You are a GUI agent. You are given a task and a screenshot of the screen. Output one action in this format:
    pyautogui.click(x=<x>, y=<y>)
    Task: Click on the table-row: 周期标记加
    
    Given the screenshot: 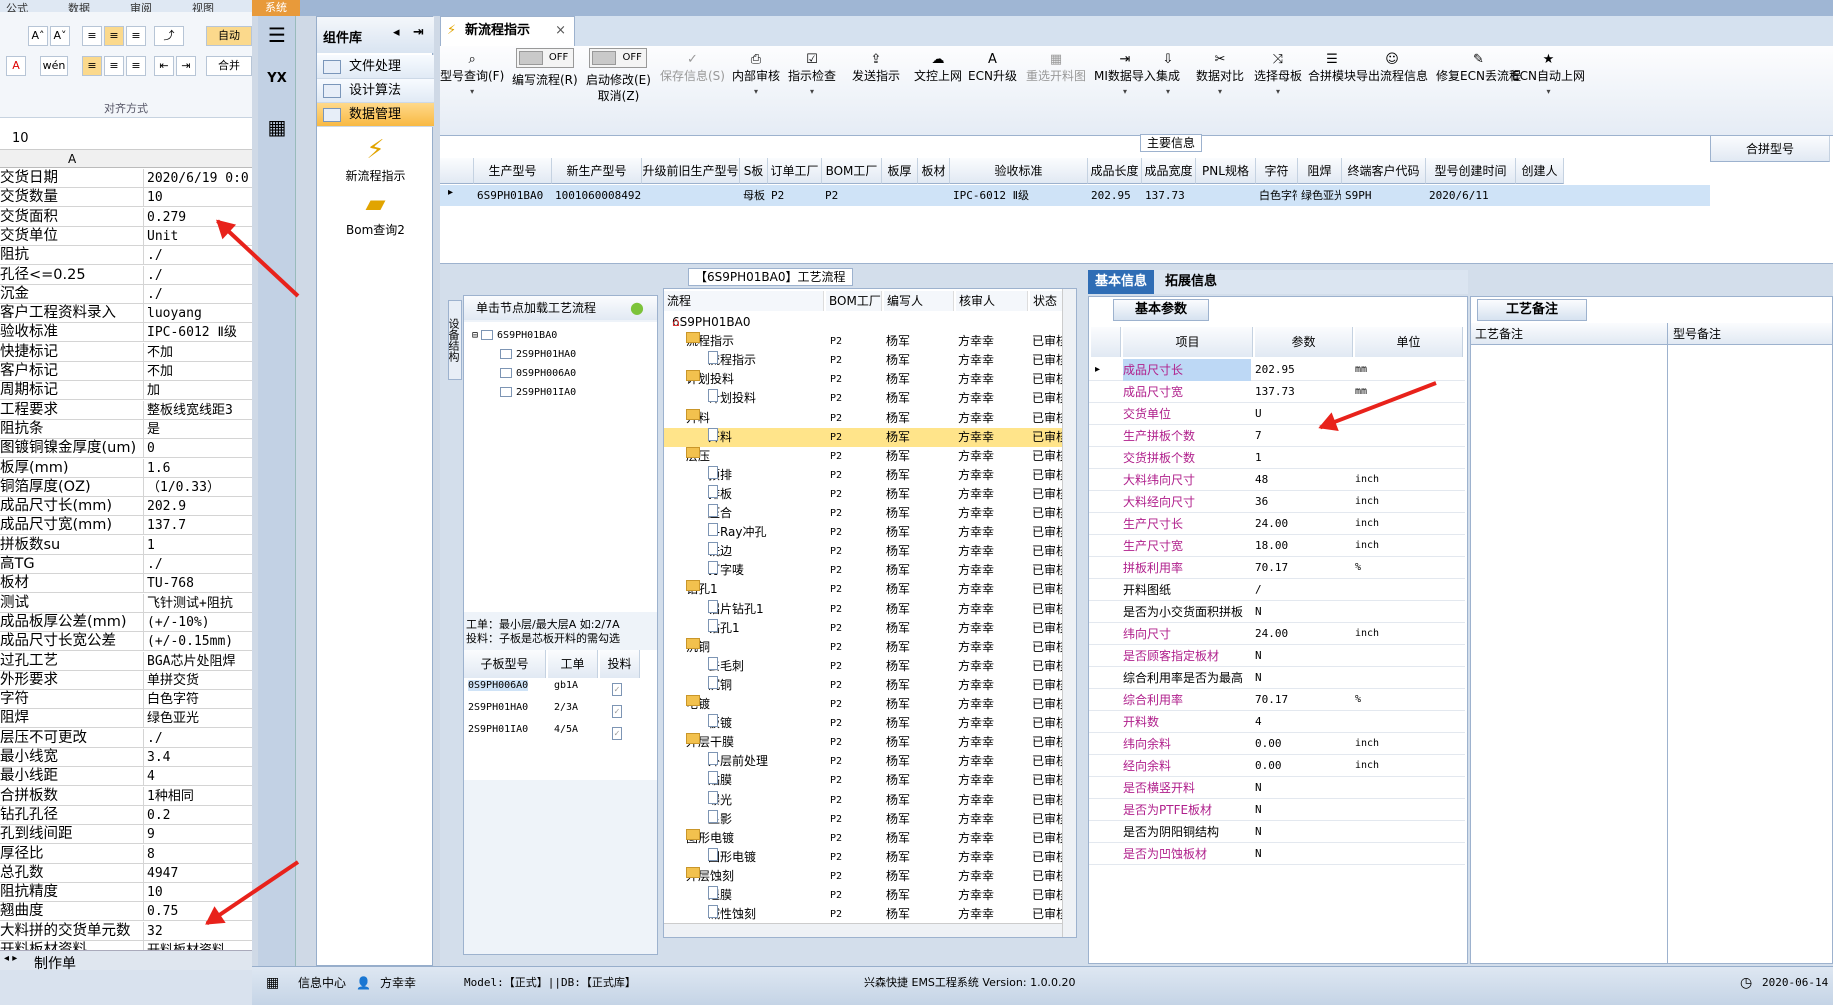 What is the action you would take?
    pyautogui.click(x=126, y=391)
    